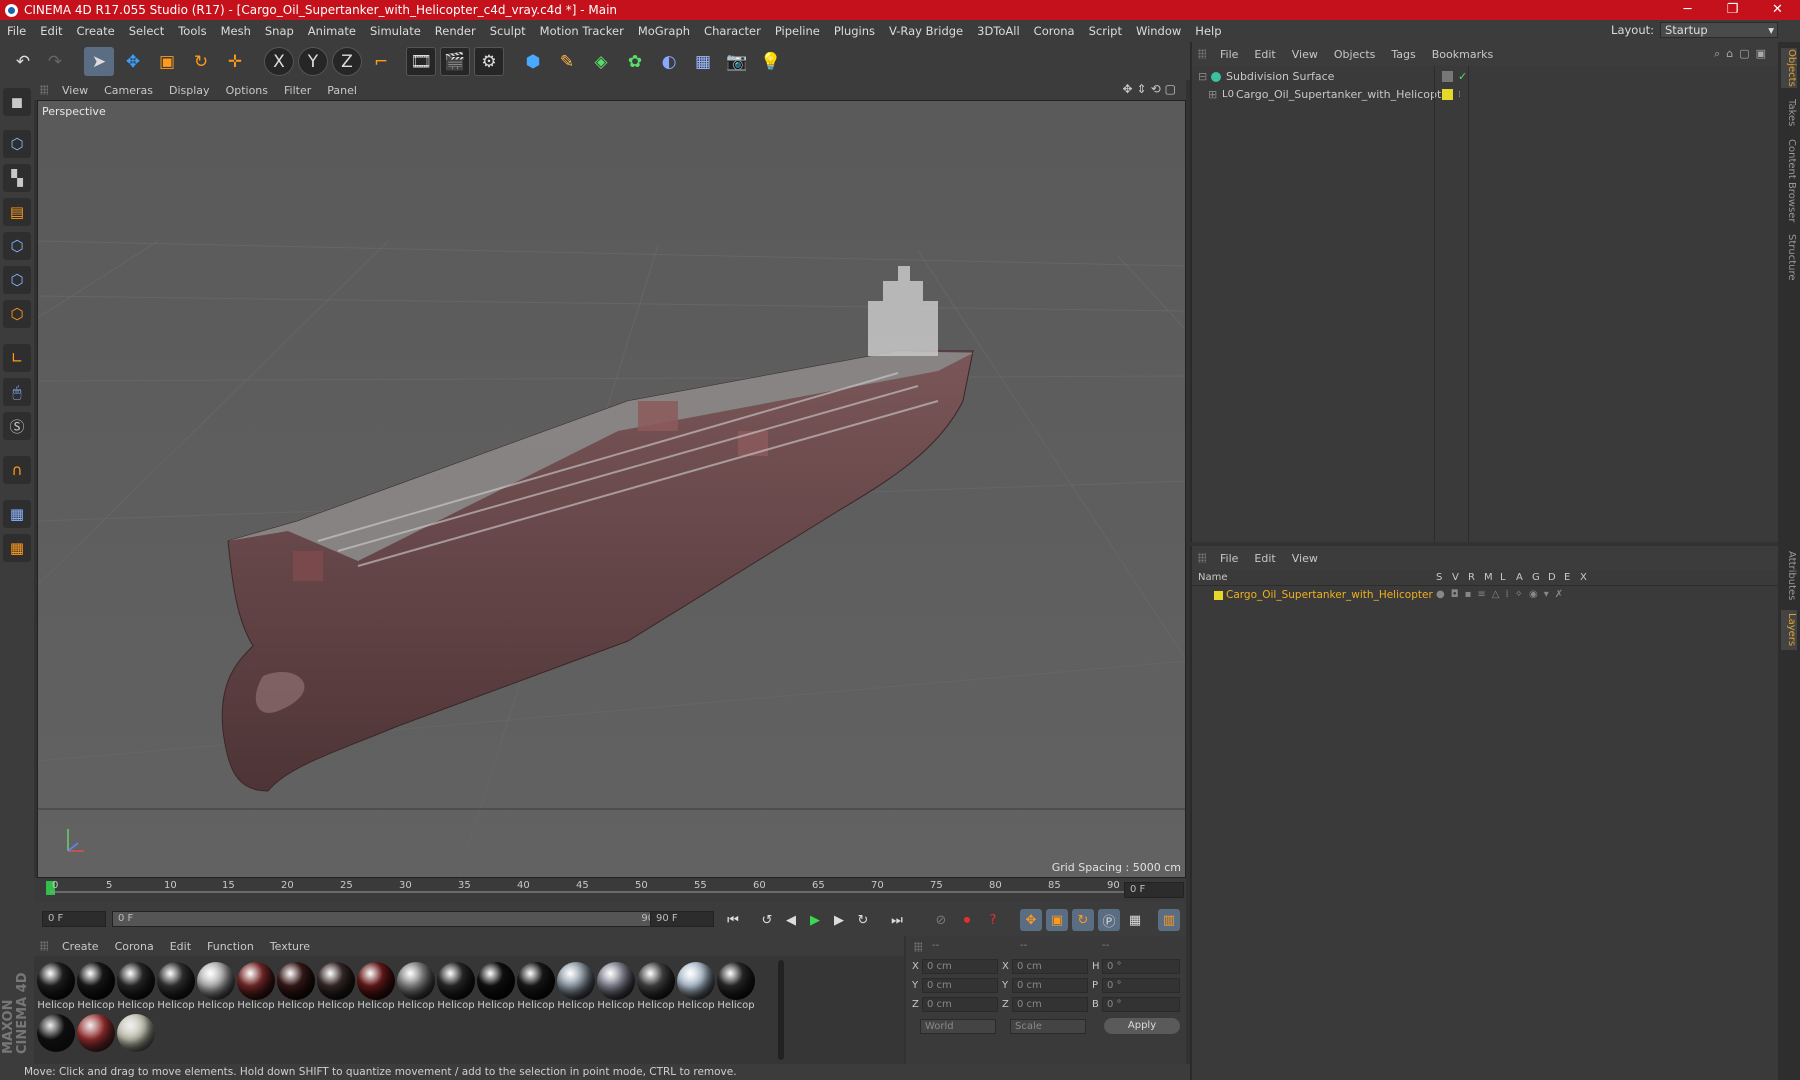 The image size is (1800, 1080). What do you see at coordinates (55, 61) in the screenshot?
I see `redo-icon: ↷` at bounding box center [55, 61].